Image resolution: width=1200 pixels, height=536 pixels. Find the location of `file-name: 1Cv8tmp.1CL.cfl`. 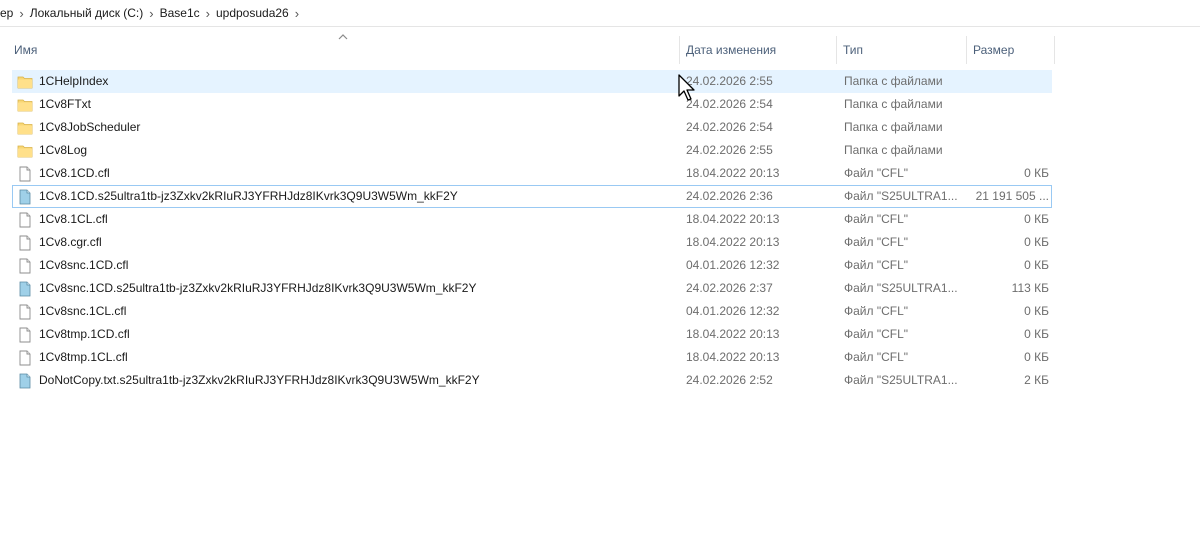

file-name: 1Cv8tmp.1CL.cfl is located at coordinates (83, 357).